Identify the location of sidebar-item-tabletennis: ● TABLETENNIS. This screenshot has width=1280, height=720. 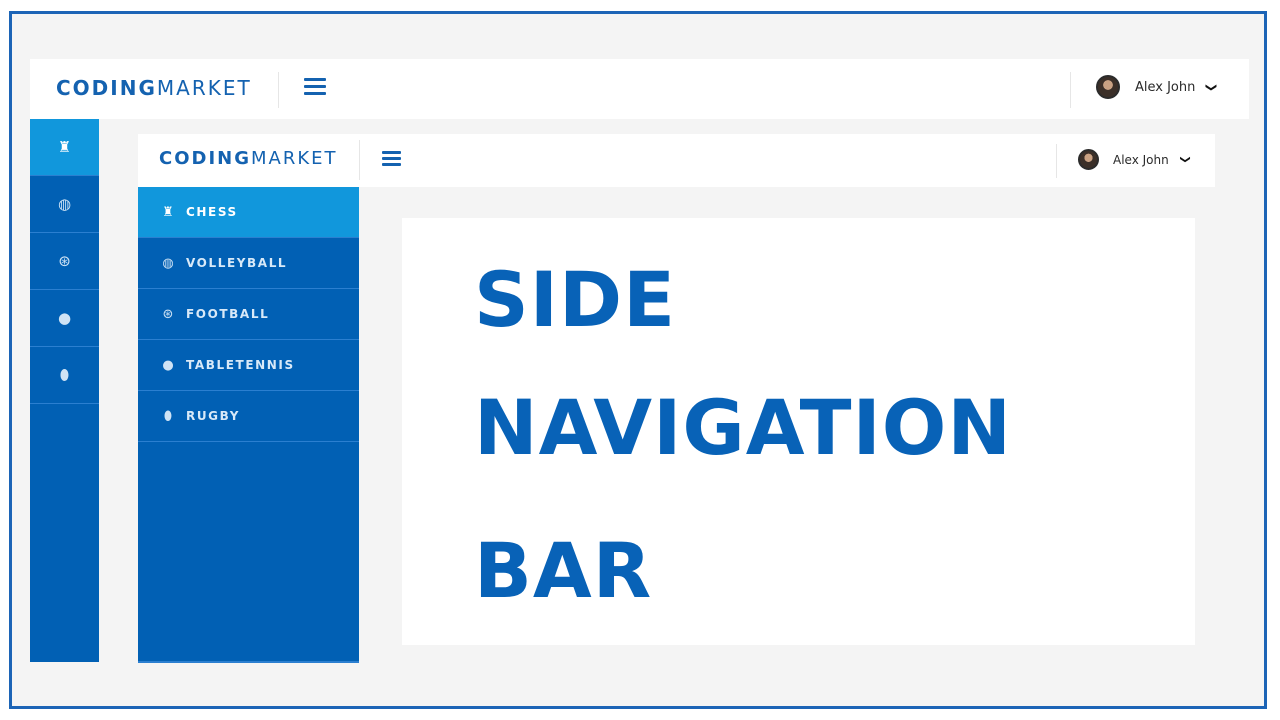
(248, 365).